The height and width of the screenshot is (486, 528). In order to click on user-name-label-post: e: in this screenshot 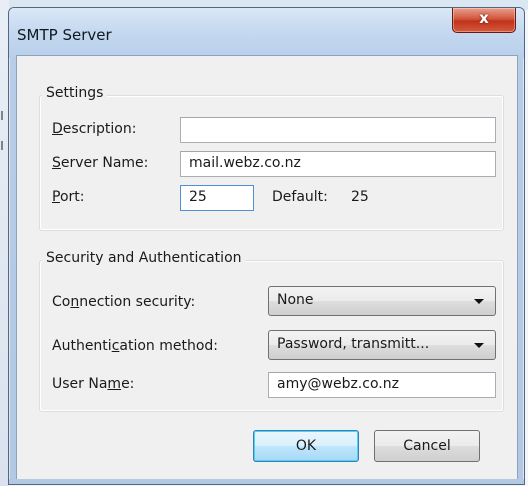, I will do `click(128, 384)`.